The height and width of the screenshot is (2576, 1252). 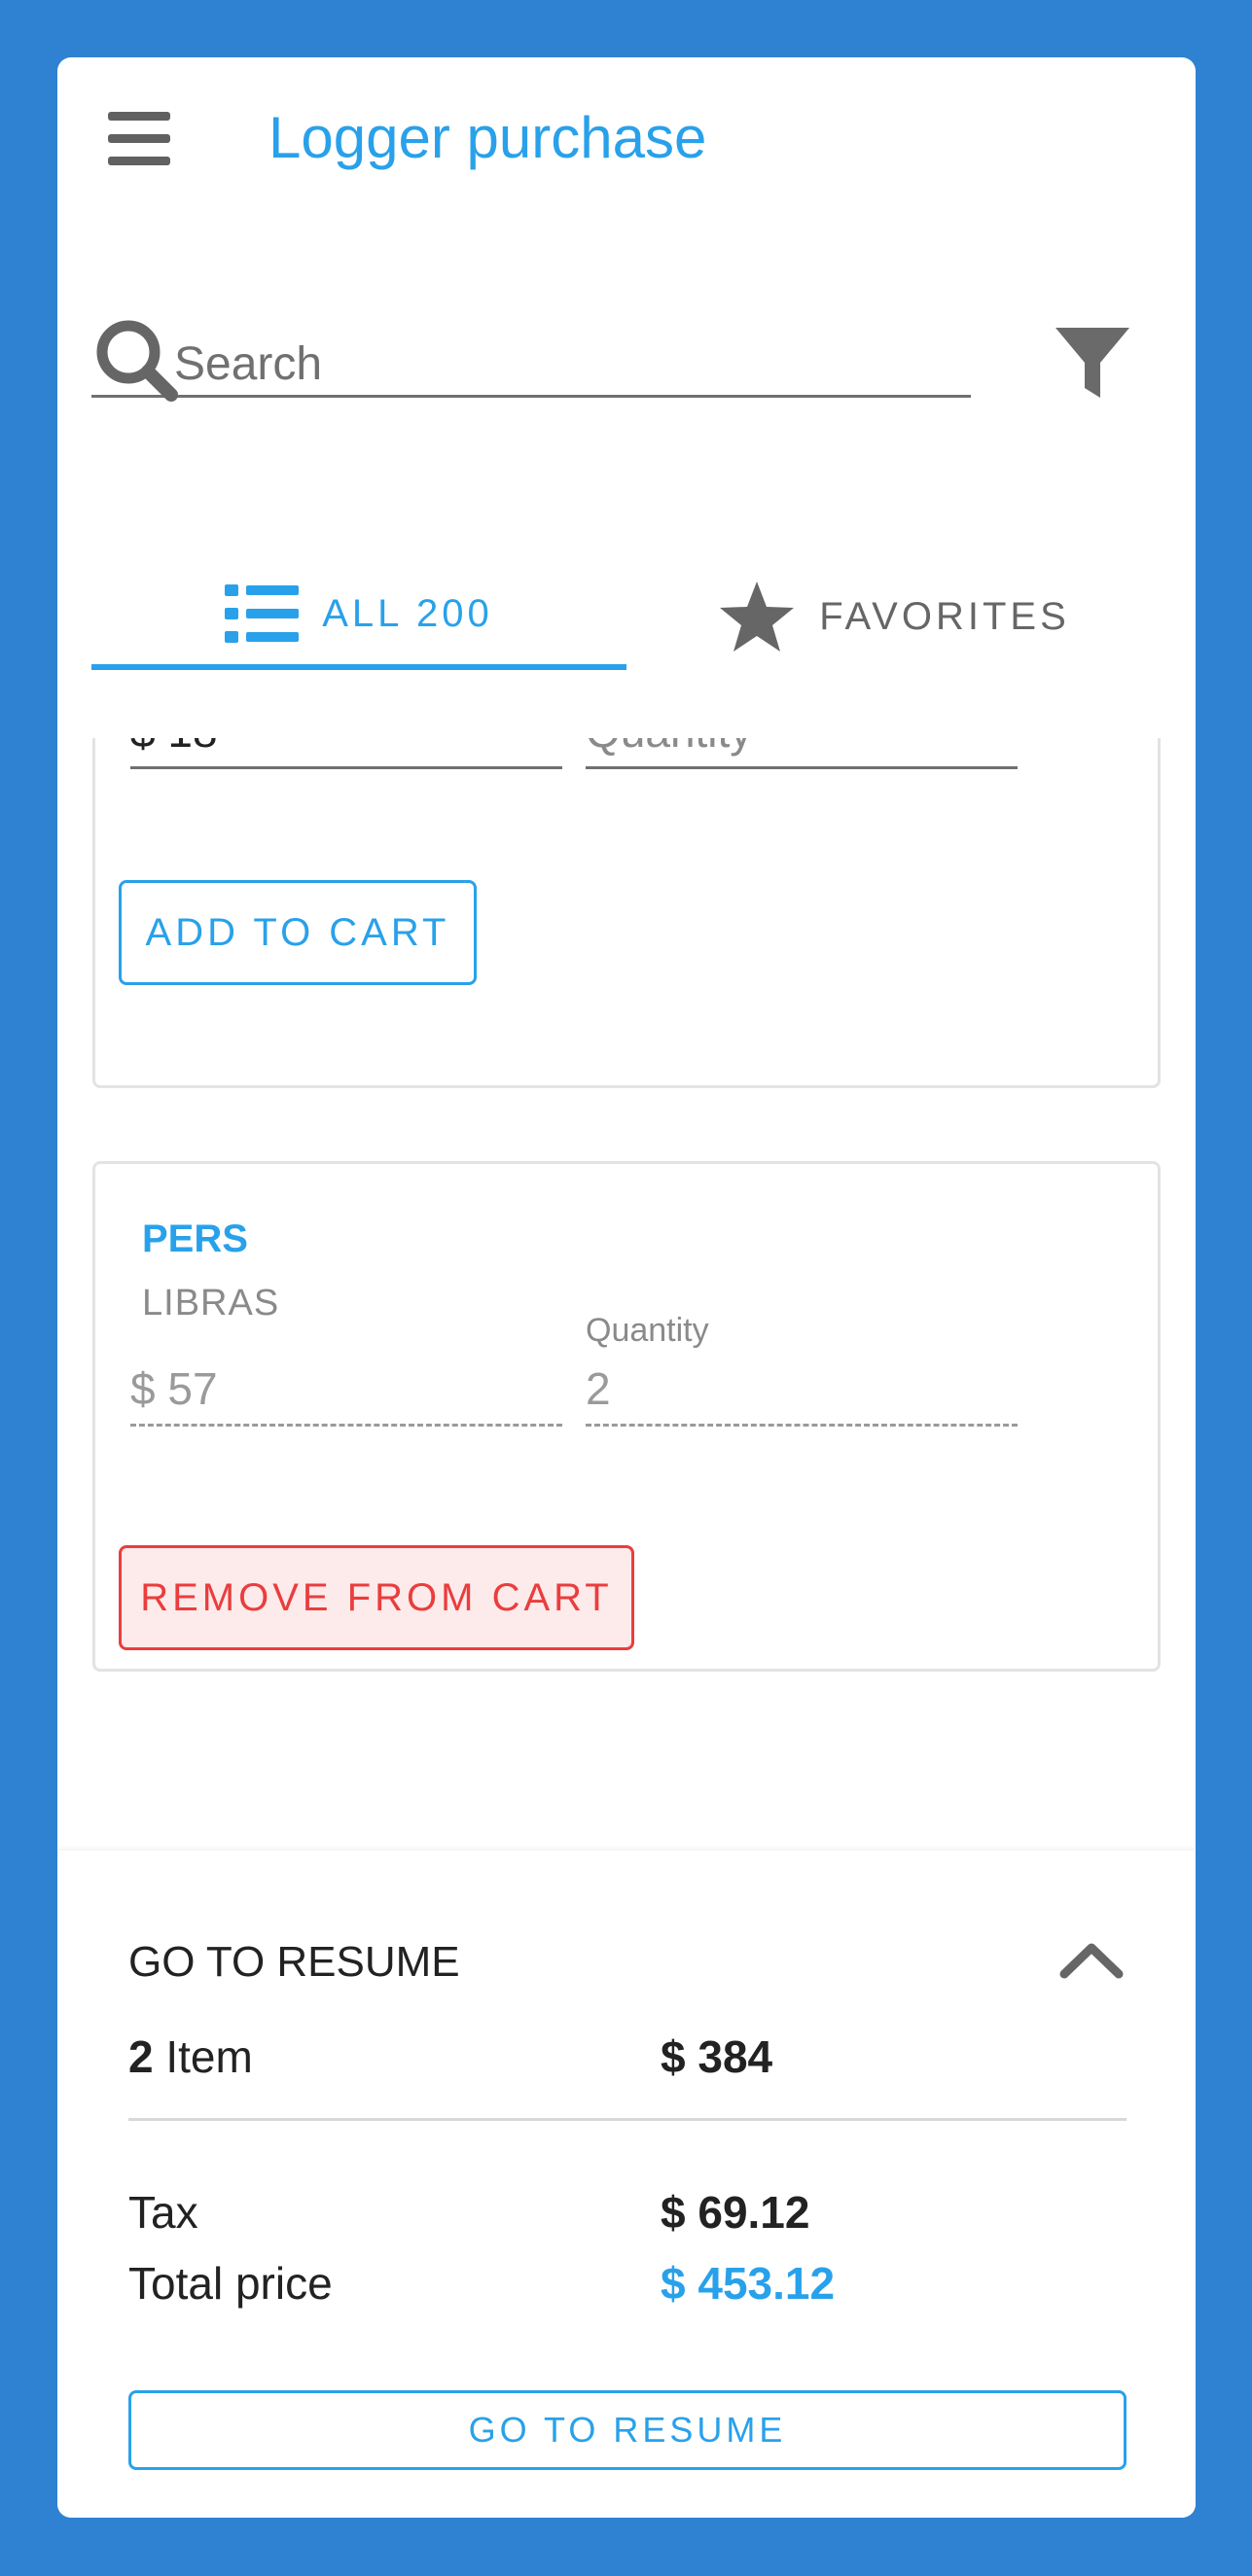 What do you see at coordinates (1091, 1960) in the screenshot?
I see `chevron-up-icon` at bounding box center [1091, 1960].